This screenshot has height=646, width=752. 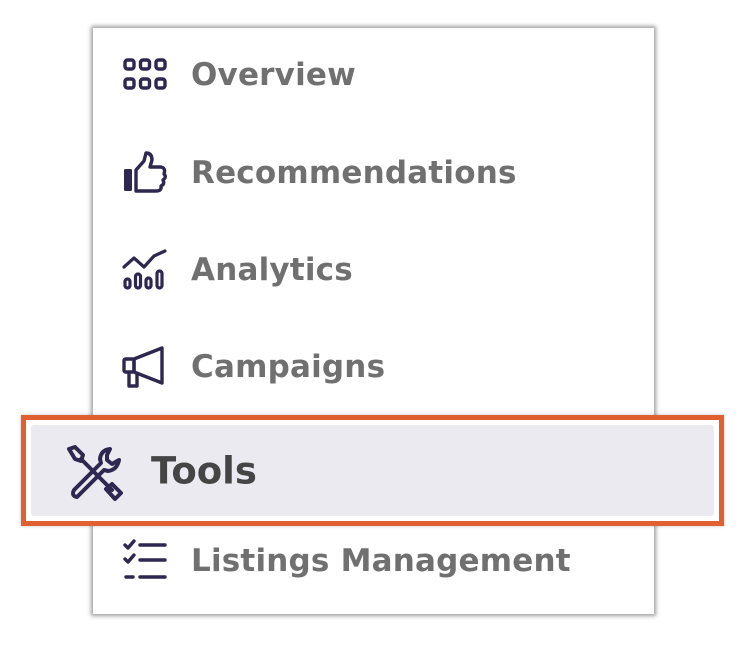 I want to click on menu-item-analytics: Analytics, so click(x=373, y=270).